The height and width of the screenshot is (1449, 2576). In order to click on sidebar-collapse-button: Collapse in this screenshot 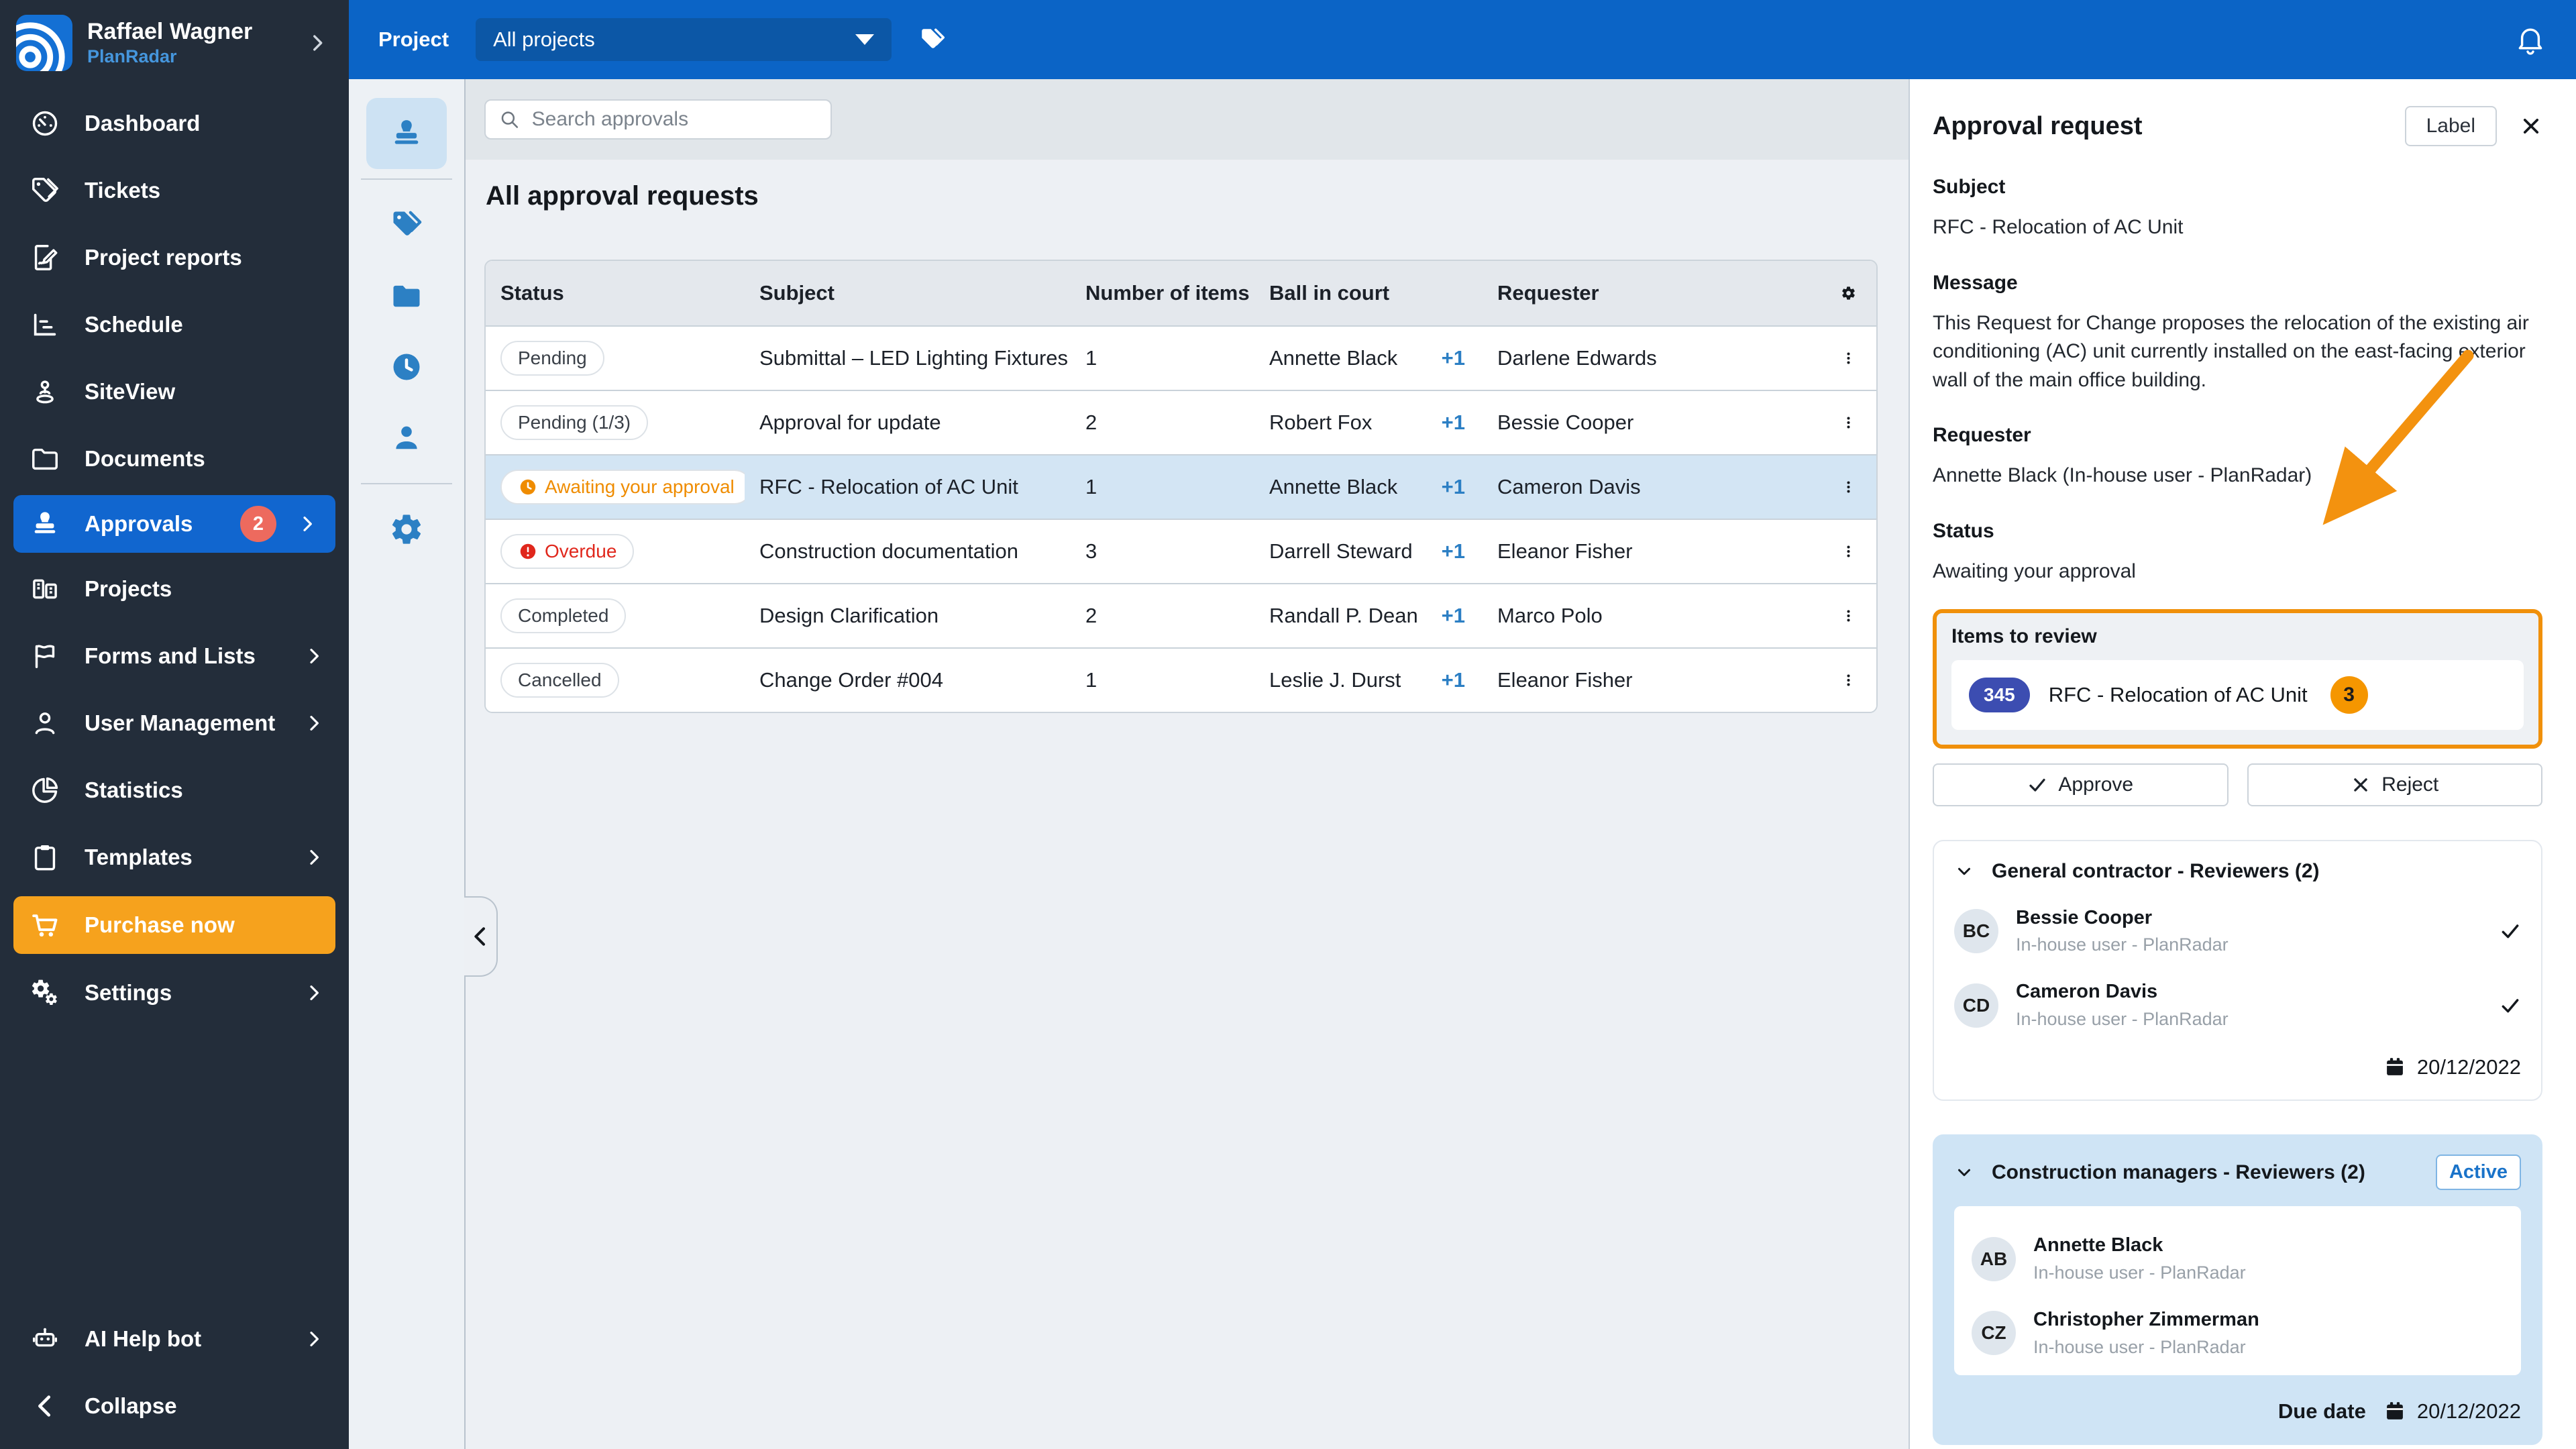, I will do `click(174, 1406)`.